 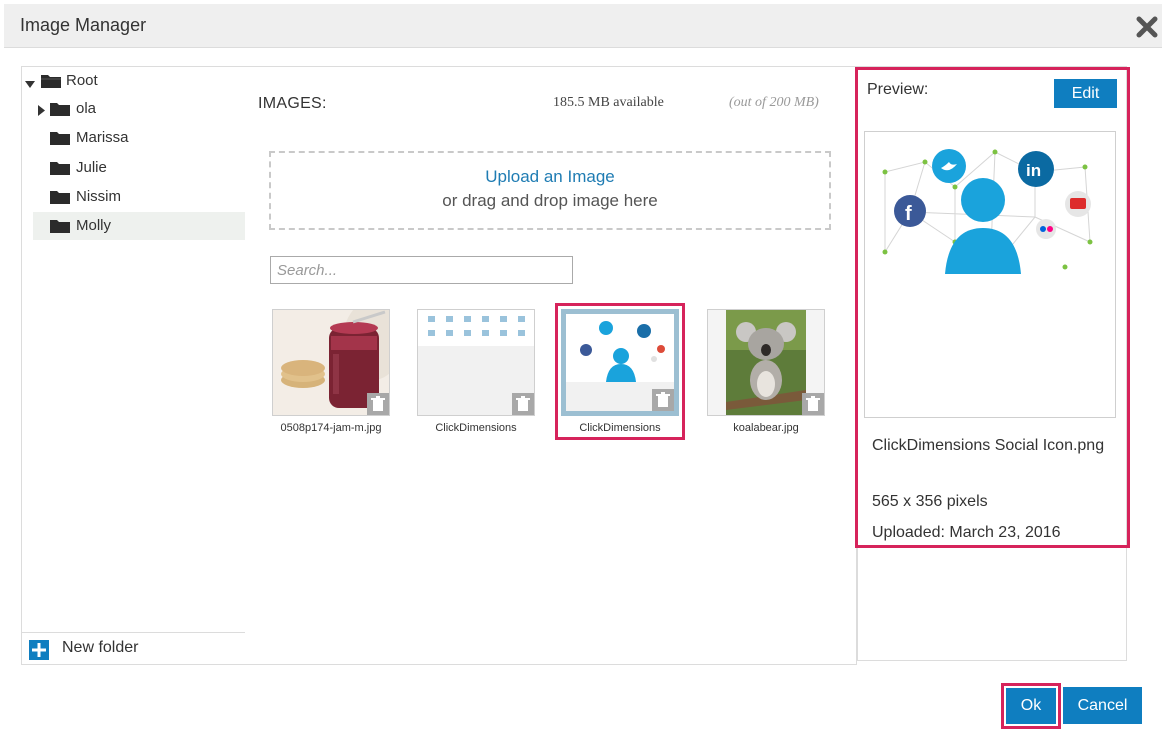 I want to click on social-icon-preview: in f, so click(x=987, y=211).